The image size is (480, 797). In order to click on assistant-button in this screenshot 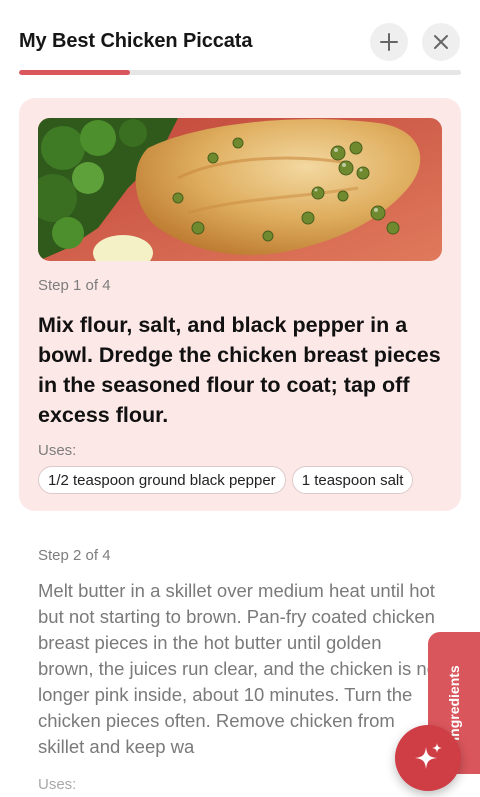, I will do `click(428, 758)`.